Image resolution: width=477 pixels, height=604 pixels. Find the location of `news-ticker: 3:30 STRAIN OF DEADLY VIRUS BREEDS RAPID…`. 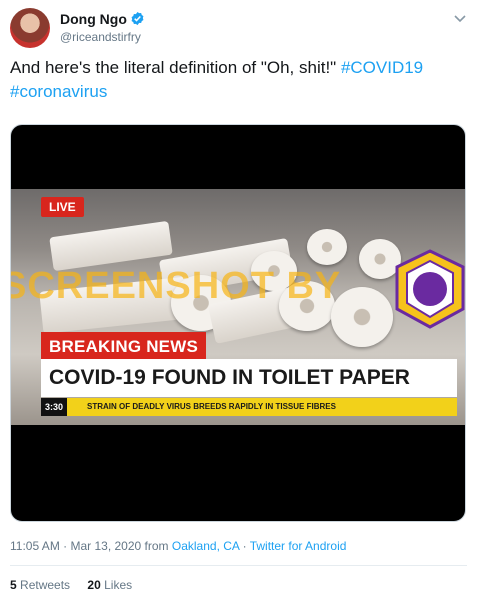

news-ticker: 3:30 STRAIN OF DEADLY VIRUS BREEDS RAPID… is located at coordinates (249, 407).